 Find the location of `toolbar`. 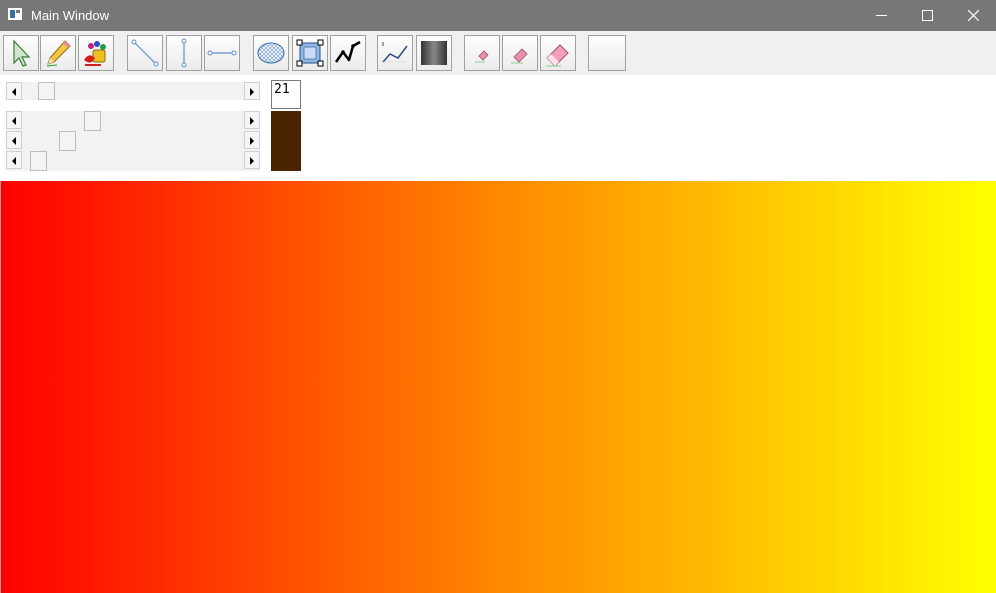

toolbar is located at coordinates (498, 53).